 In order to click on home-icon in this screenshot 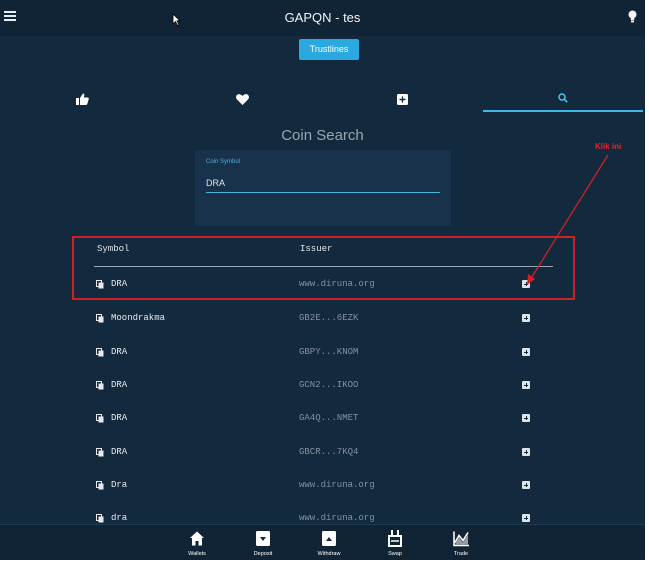, I will do `click(197, 538)`.